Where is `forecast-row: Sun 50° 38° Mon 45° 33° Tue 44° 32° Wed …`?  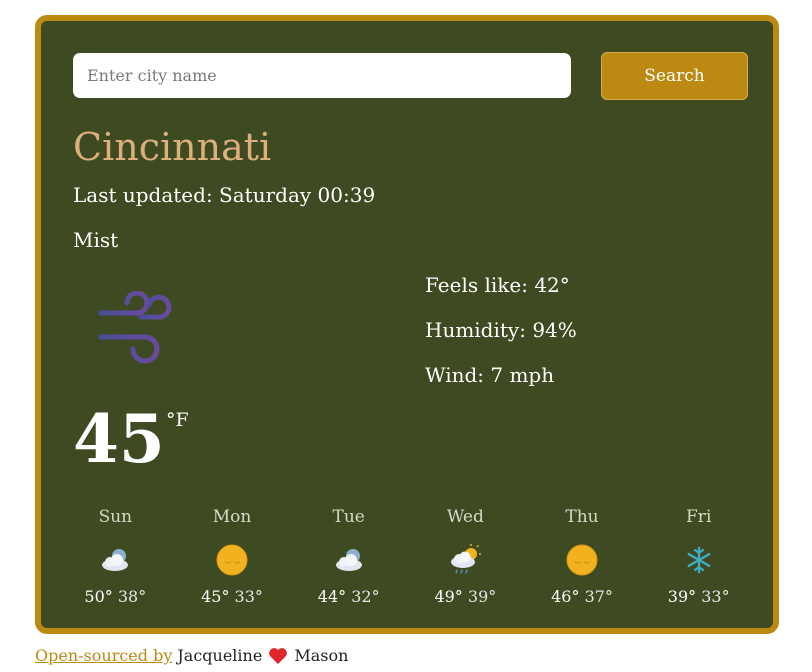
forecast-row: Sun 50° 38° Mon 45° 33° Tue 44° 32° Wed … is located at coordinates (407, 558).